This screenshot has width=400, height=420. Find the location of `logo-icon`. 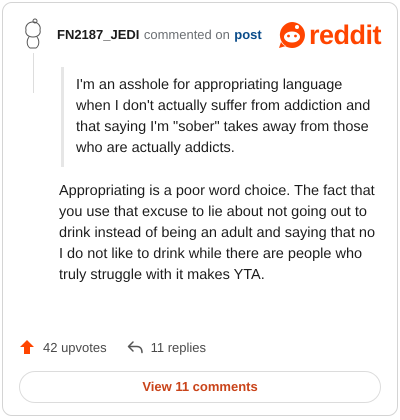

logo-icon is located at coordinates (292, 35).